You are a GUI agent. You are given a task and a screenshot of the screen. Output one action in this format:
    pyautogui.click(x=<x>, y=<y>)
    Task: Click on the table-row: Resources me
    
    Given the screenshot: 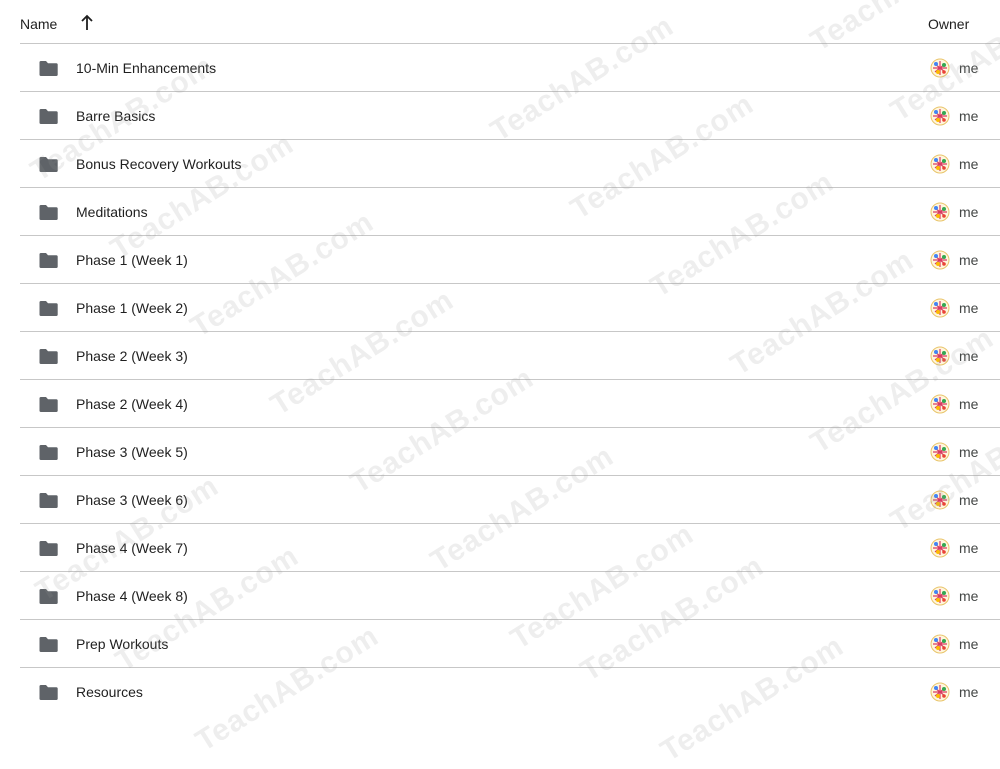 What is the action you would take?
    pyautogui.click(x=510, y=692)
    